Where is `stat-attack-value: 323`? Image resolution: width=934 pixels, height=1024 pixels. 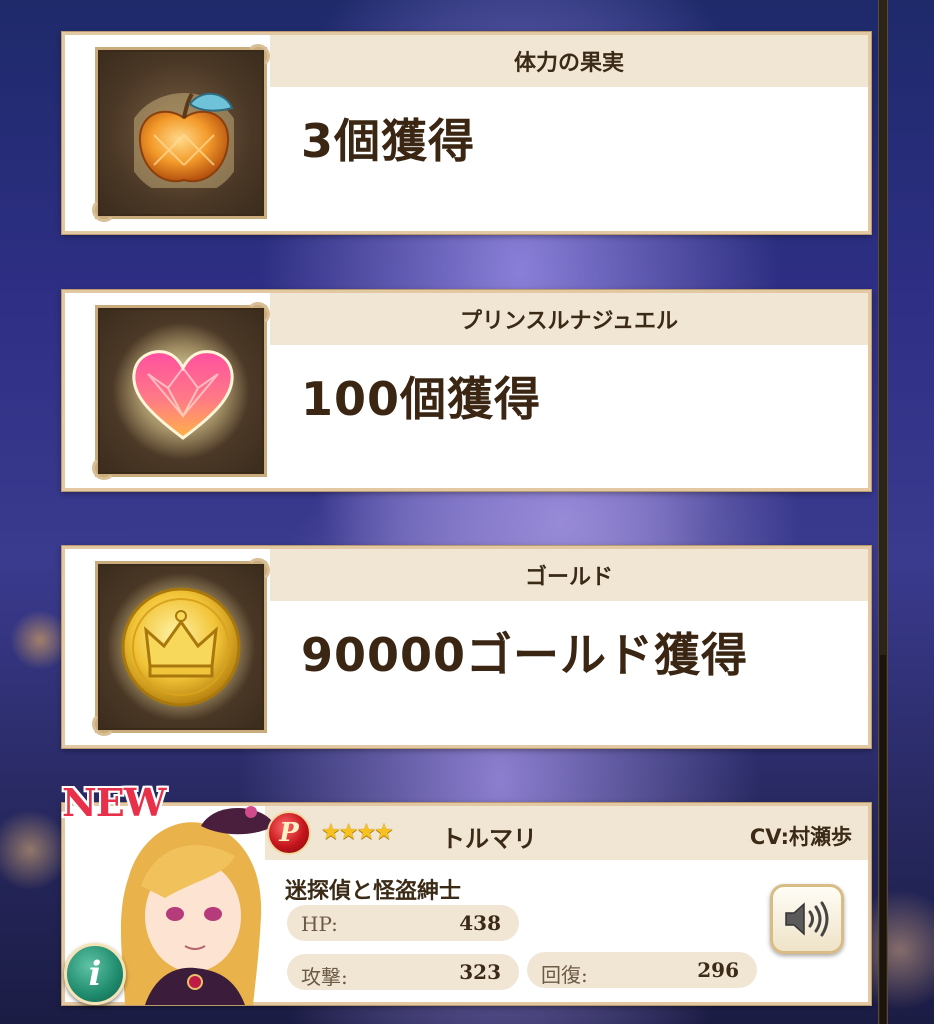
stat-attack-value: 323 is located at coordinates (480, 972).